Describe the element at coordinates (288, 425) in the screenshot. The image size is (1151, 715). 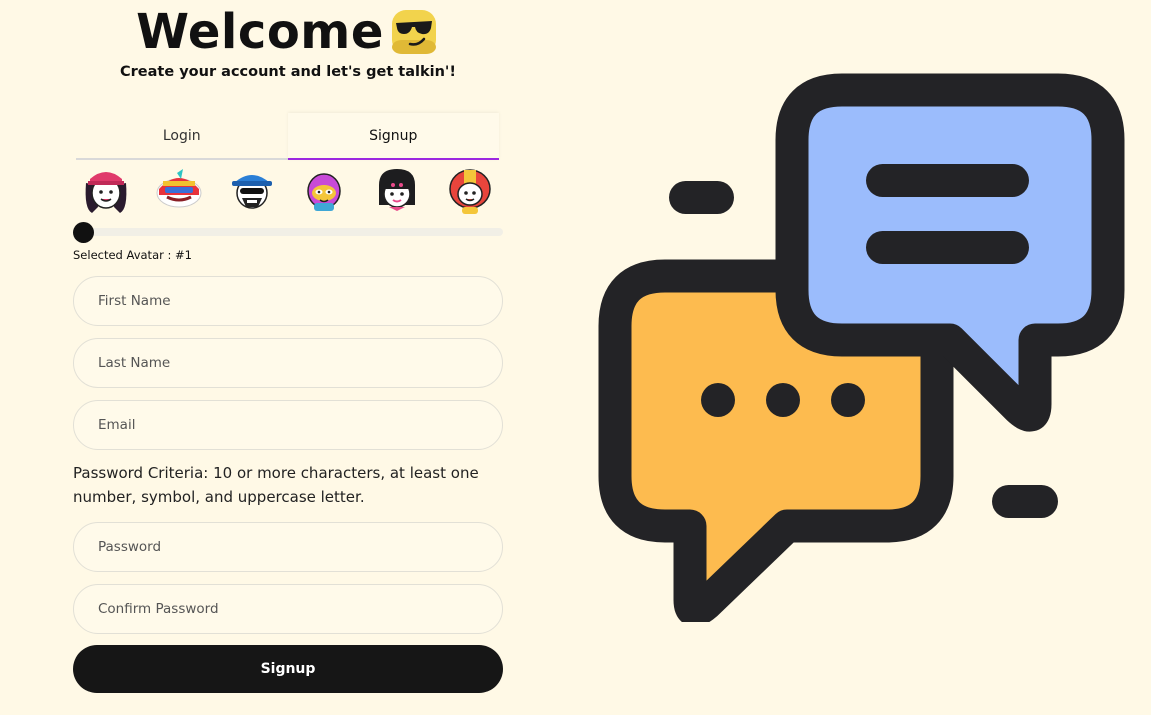
I see `email-field` at that location.